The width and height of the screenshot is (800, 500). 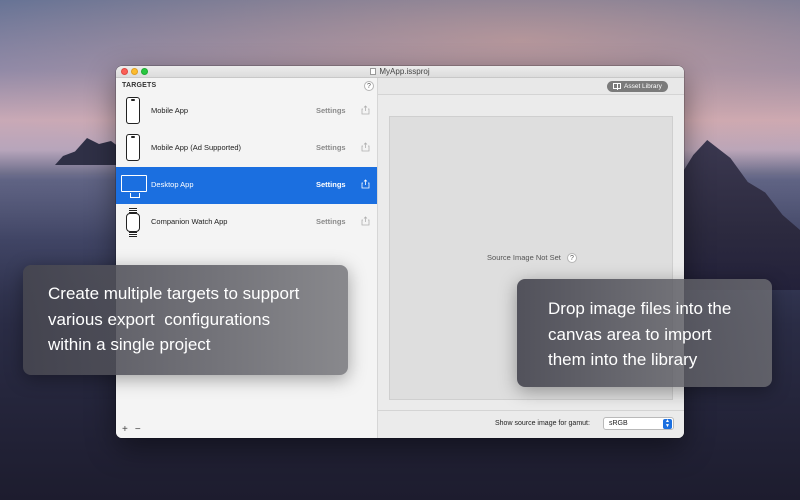 What do you see at coordinates (373, 71) in the screenshot?
I see `document-icon` at bounding box center [373, 71].